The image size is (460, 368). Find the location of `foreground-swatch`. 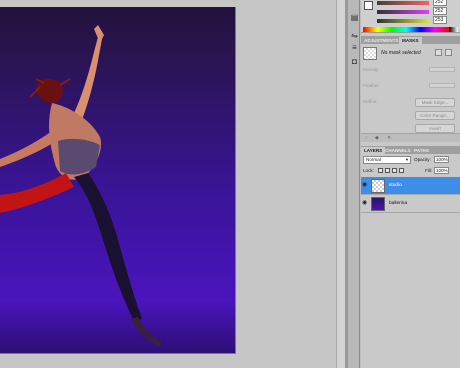

foreground-swatch is located at coordinates (368, 5).